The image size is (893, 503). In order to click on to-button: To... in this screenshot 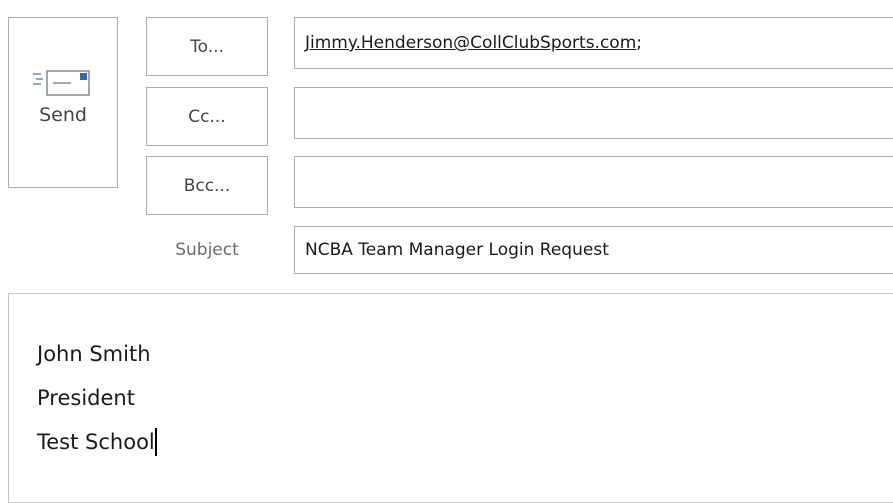, I will do `click(207, 46)`.